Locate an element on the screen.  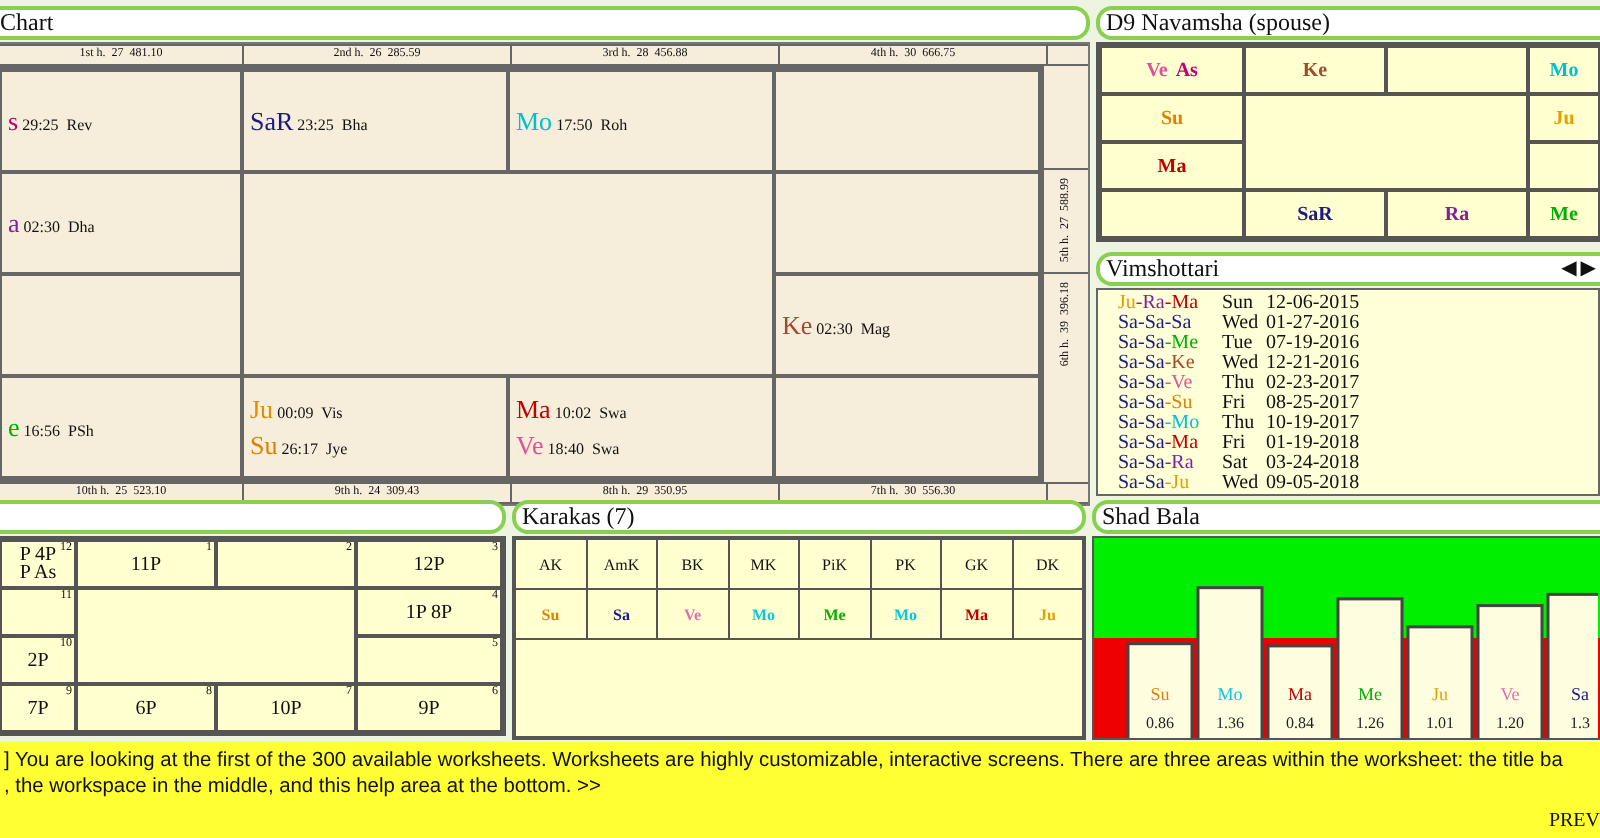
planet-position: e 16:56 PSh is located at coordinates (52, 427).